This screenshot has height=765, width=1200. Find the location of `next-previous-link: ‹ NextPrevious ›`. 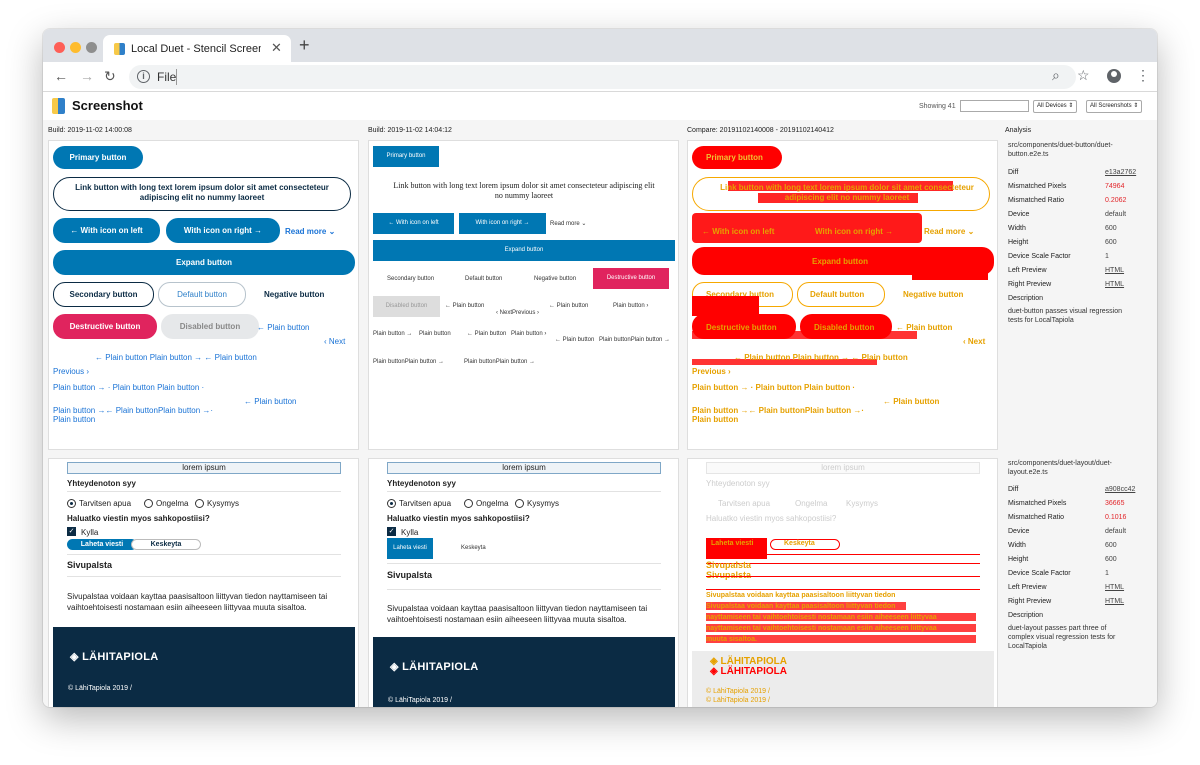

next-previous-link: ‹ NextPrevious › is located at coordinates (517, 313).